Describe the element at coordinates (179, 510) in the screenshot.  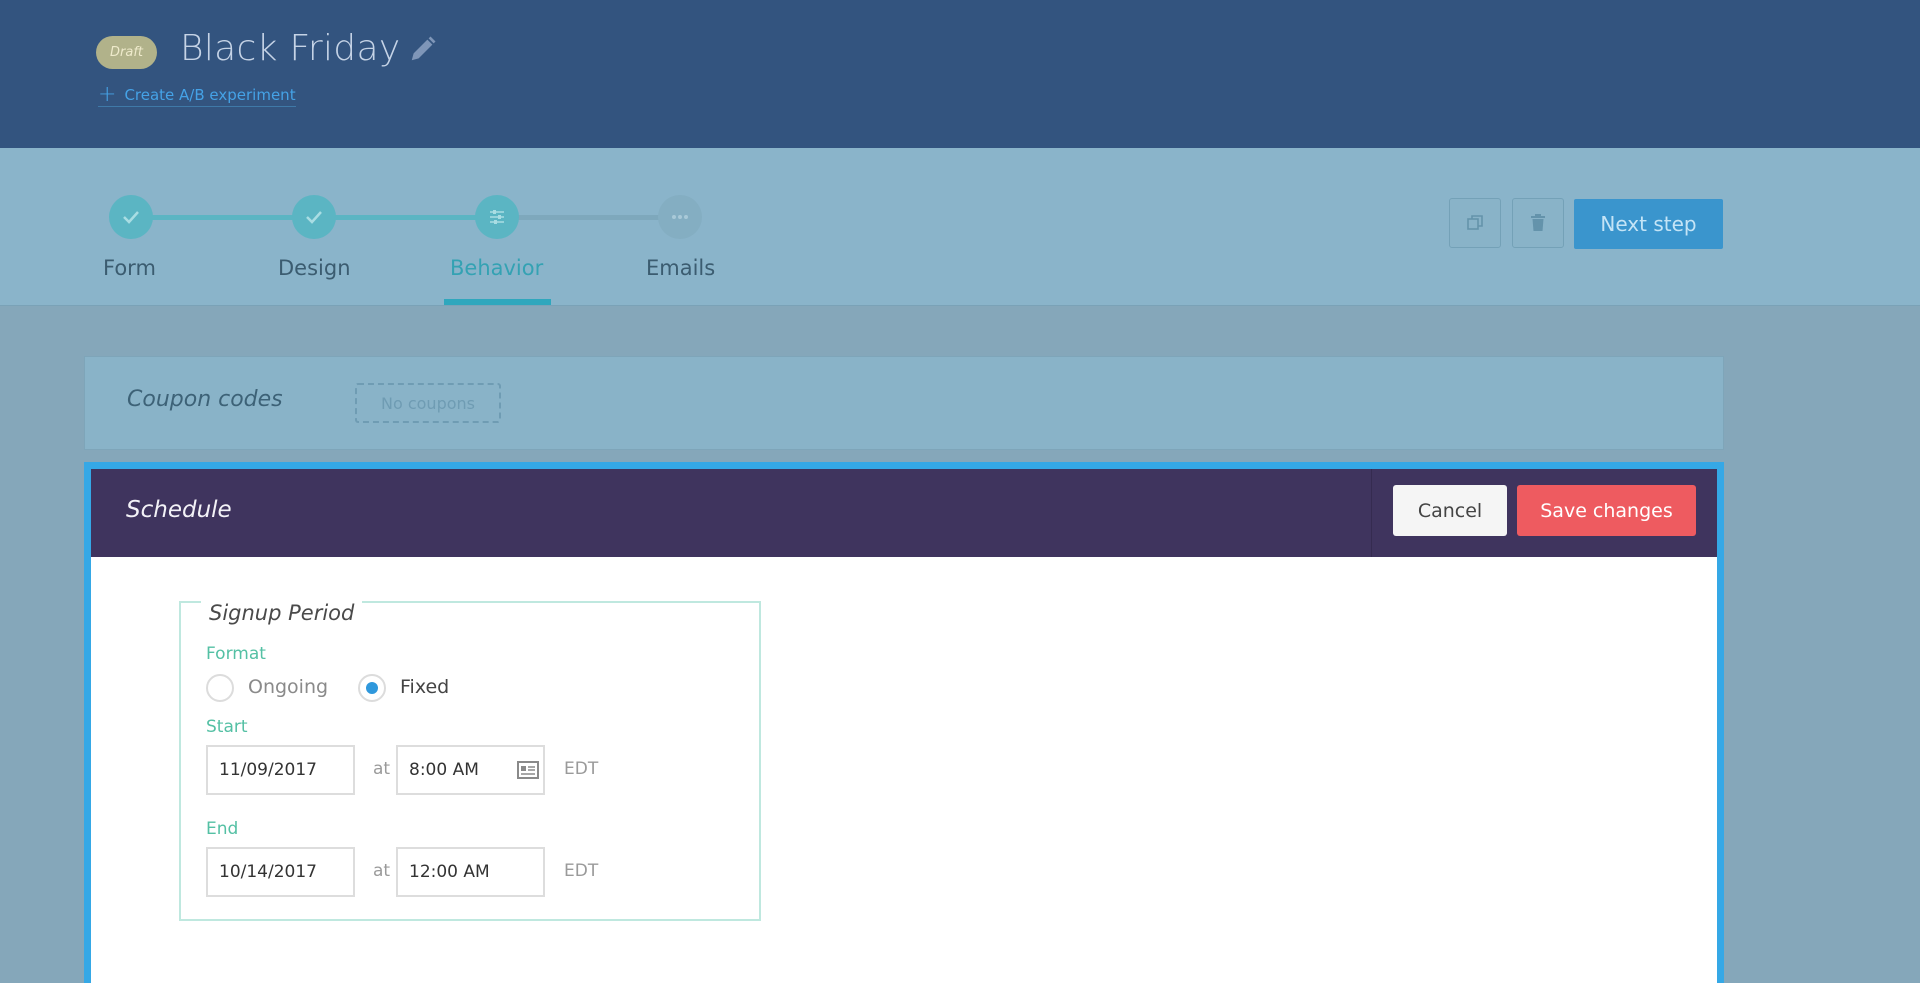
I see `schedule-title: Schedule` at that location.